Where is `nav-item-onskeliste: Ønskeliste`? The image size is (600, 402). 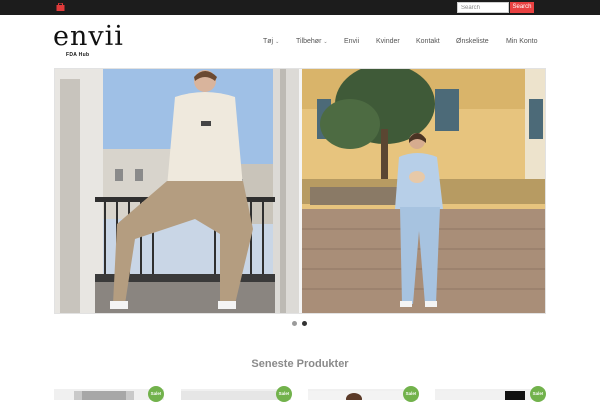 nav-item-onskeliste: Ønskeliste is located at coordinates (472, 42).